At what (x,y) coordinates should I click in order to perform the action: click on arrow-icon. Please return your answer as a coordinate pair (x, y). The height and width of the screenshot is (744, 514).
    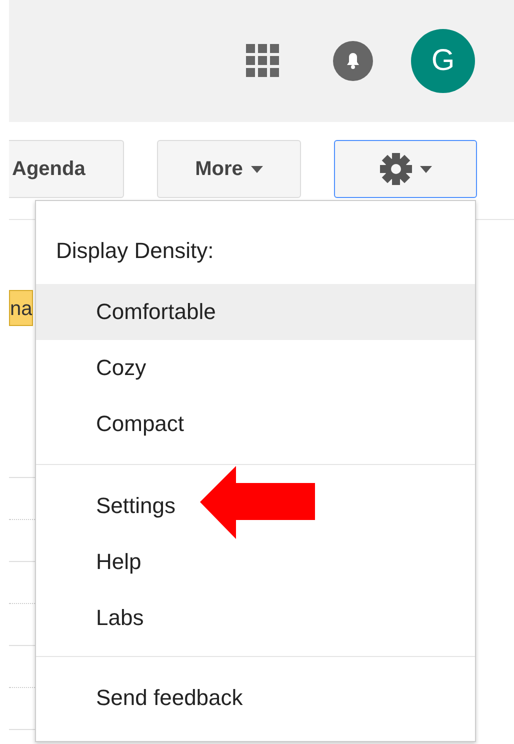
    Looking at the image, I should click on (258, 503).